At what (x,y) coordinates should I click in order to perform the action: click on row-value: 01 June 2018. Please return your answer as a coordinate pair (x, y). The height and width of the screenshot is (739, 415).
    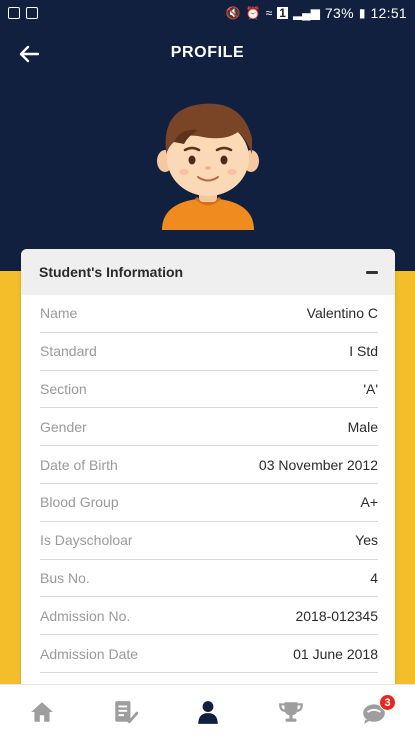
    Looking at the image, I should click on (335, 653).